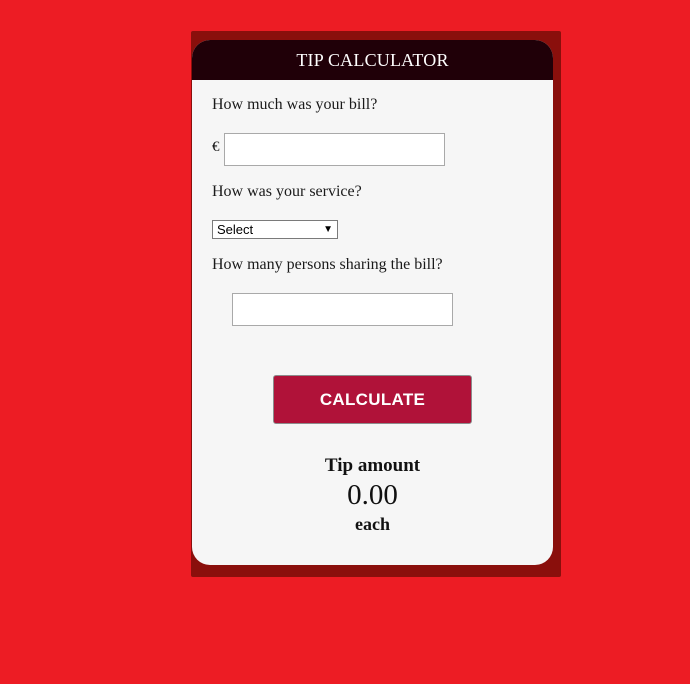 The height and width of the screenshot is (684, 690). I want to click on app-title: TIP CALCULATOR, so click(372, 59).